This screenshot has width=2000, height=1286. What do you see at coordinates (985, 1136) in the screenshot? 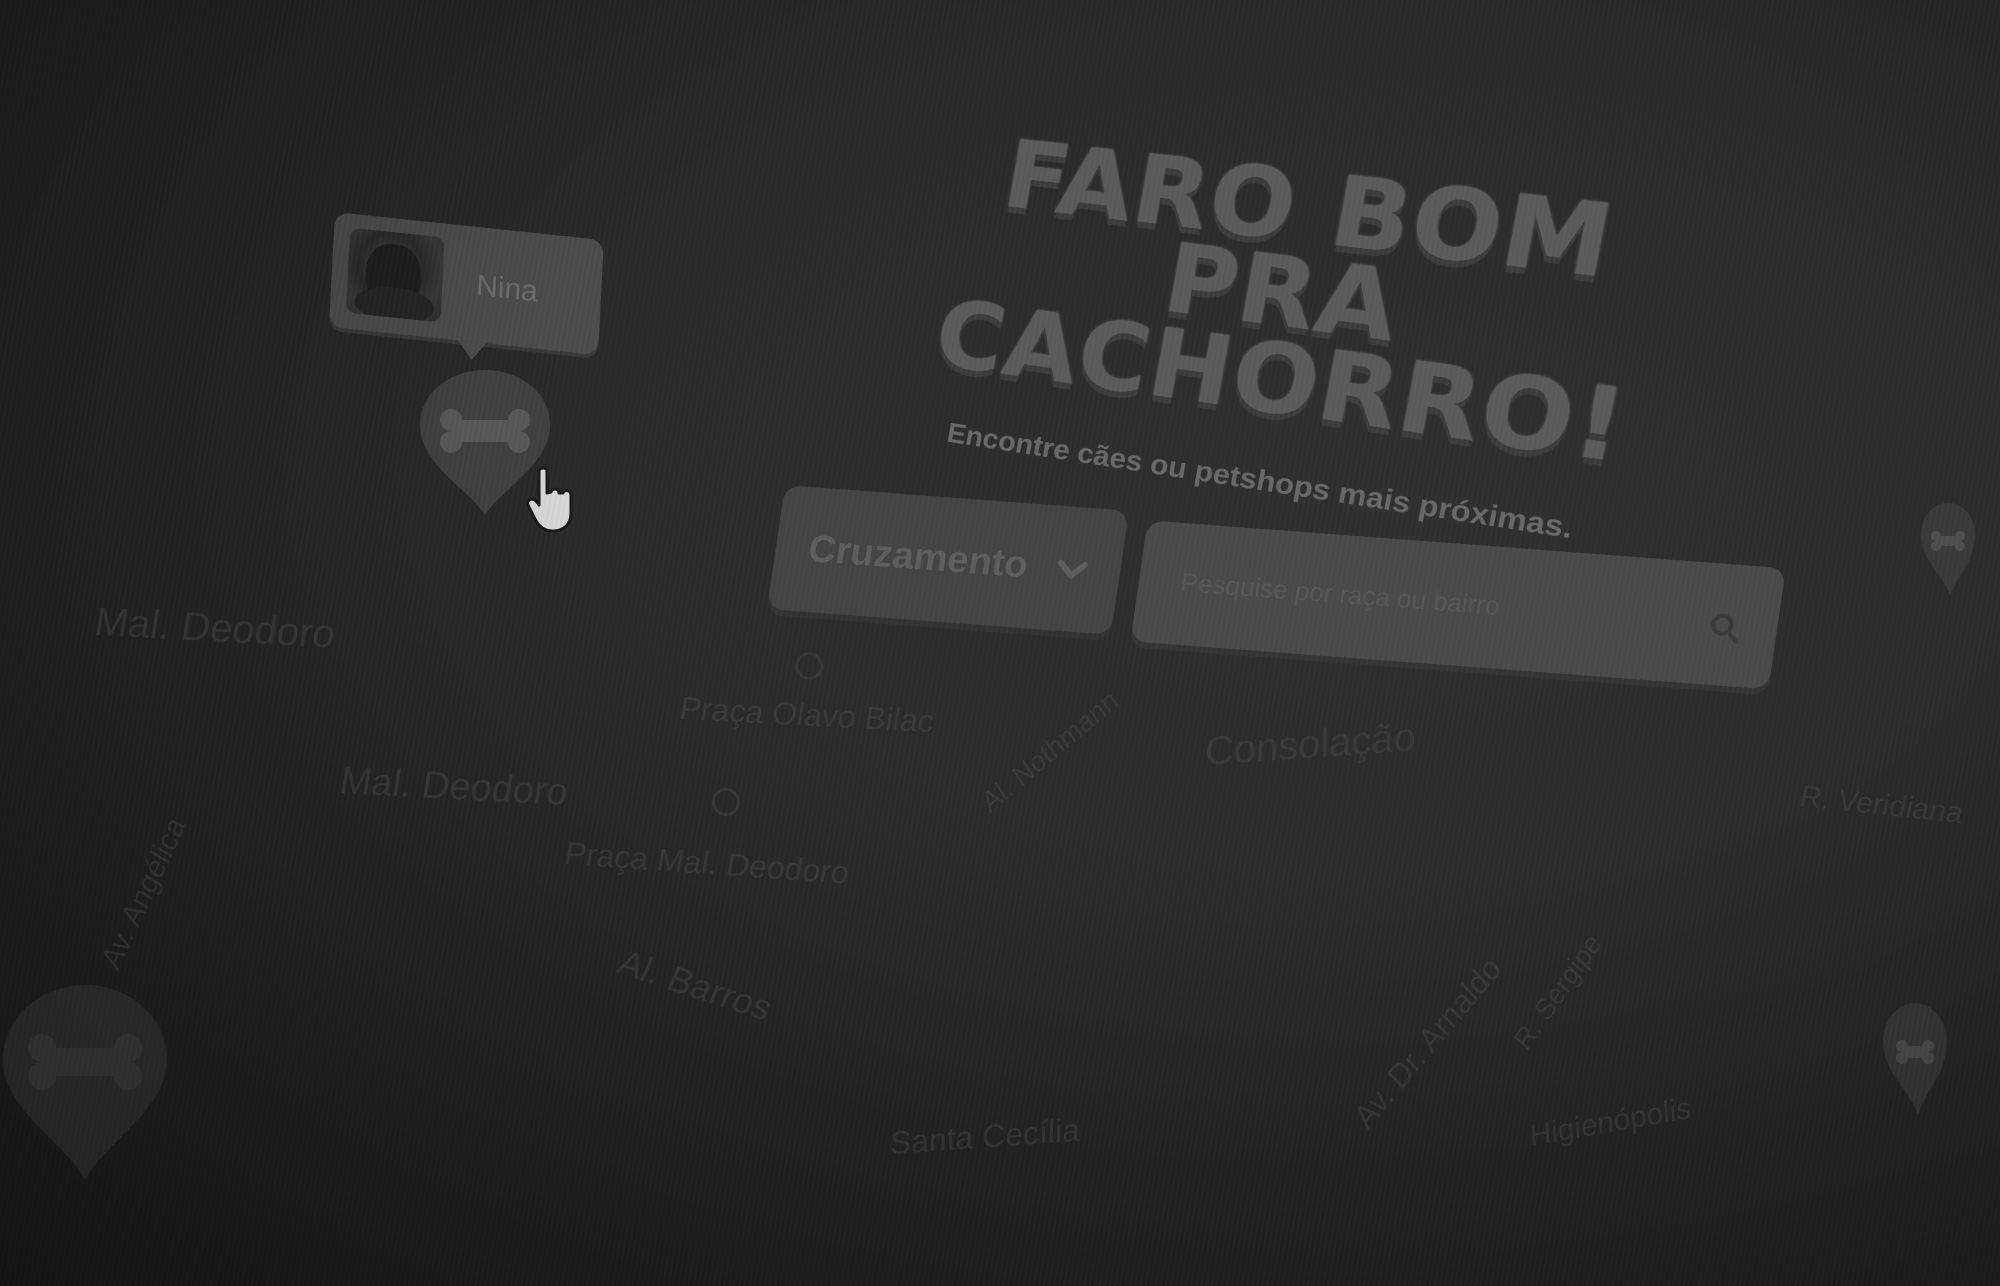
I see `street-label: Santa Cecília` at bounding box center [985, 1136].